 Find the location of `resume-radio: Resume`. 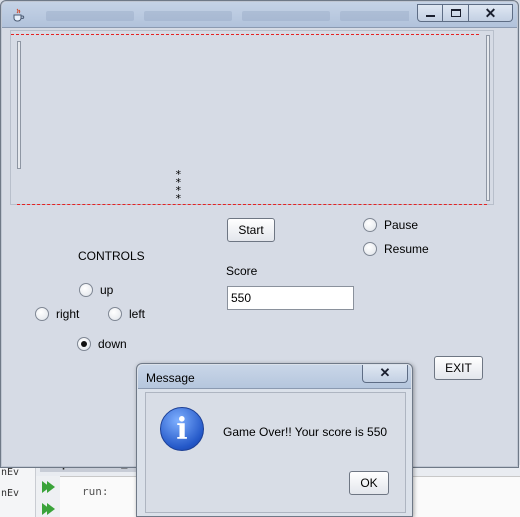

resume-radio: Resume is located at coordinates (396, 249).